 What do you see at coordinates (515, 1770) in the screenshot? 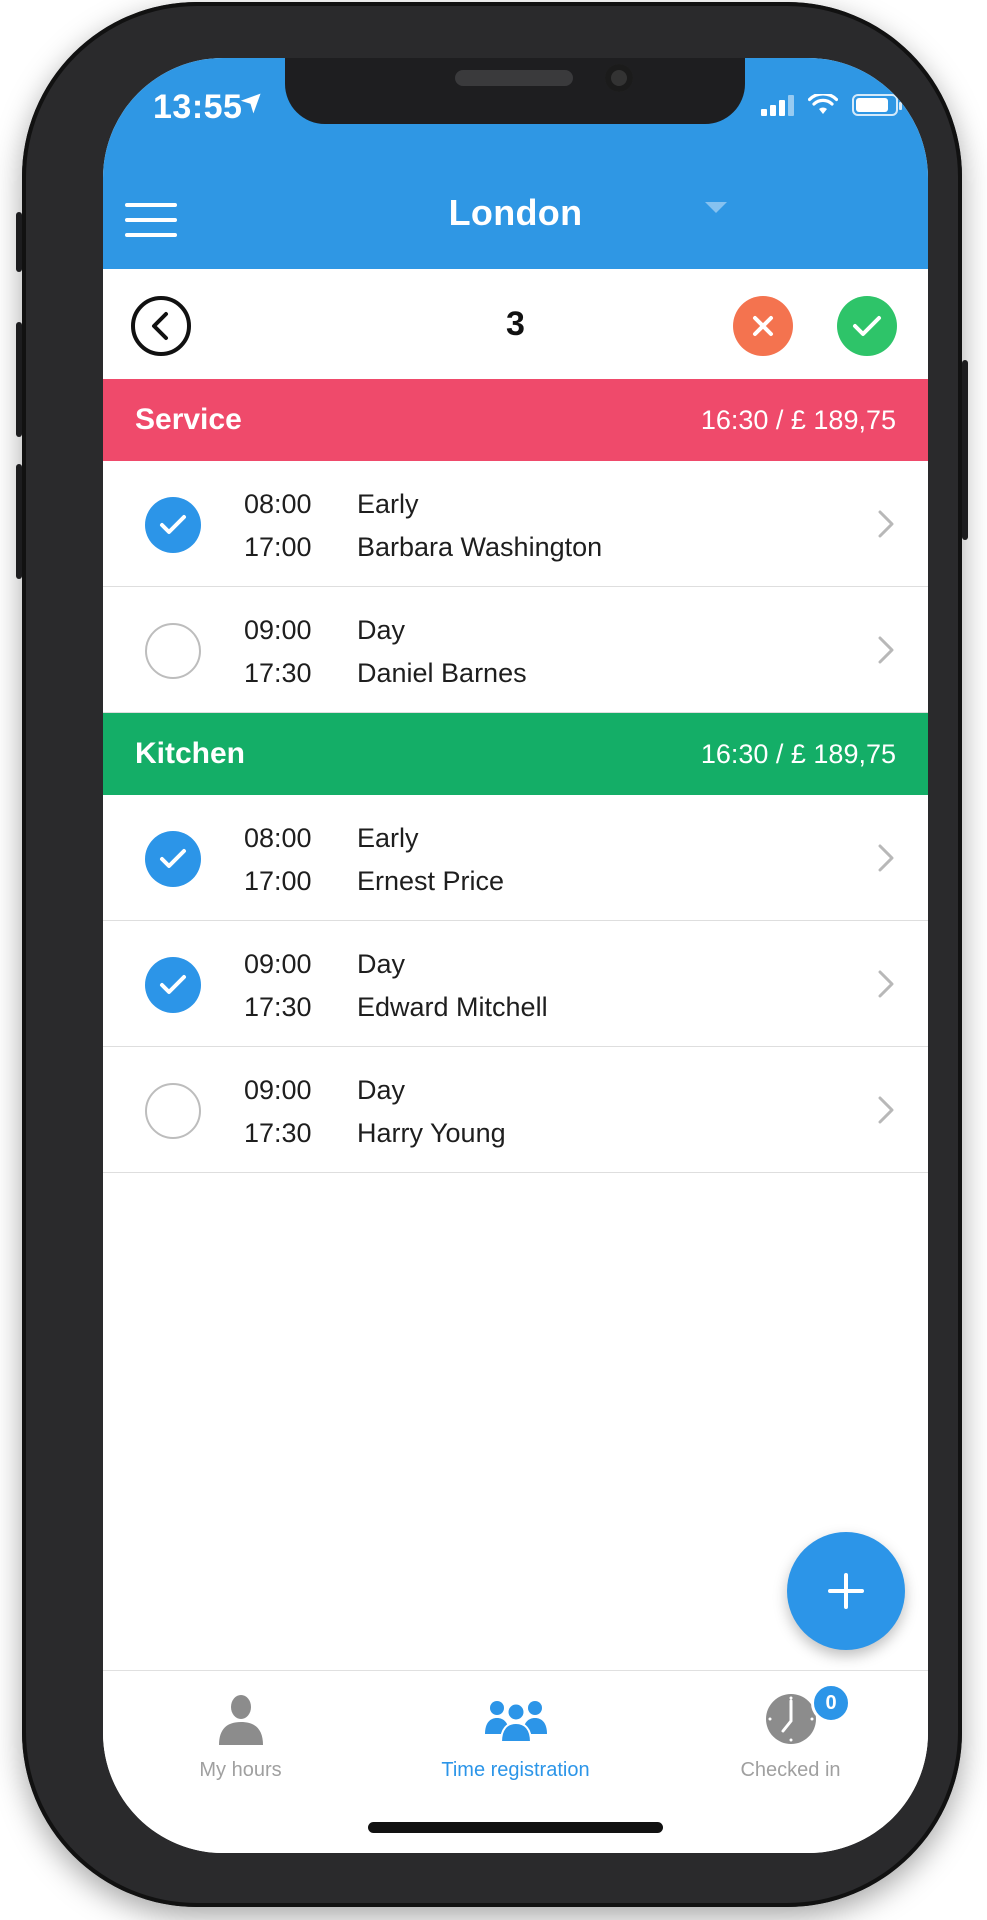
I see `tab-label: Time registration` at bounding box center [515, 1770].